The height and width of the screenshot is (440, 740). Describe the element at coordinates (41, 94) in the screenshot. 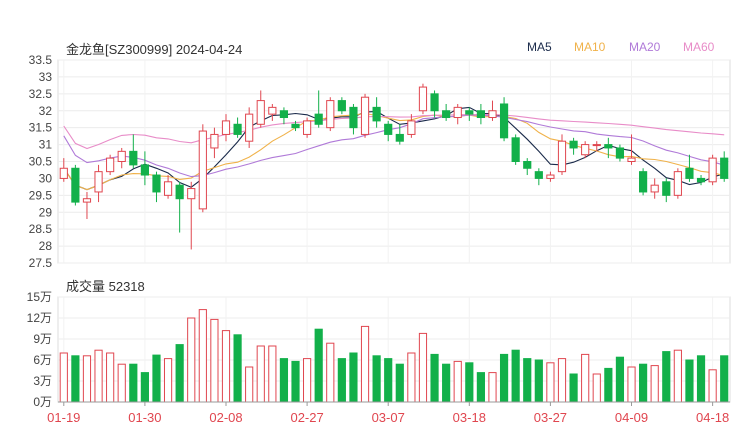

I see `price-tick-label: 32.5` at that location.